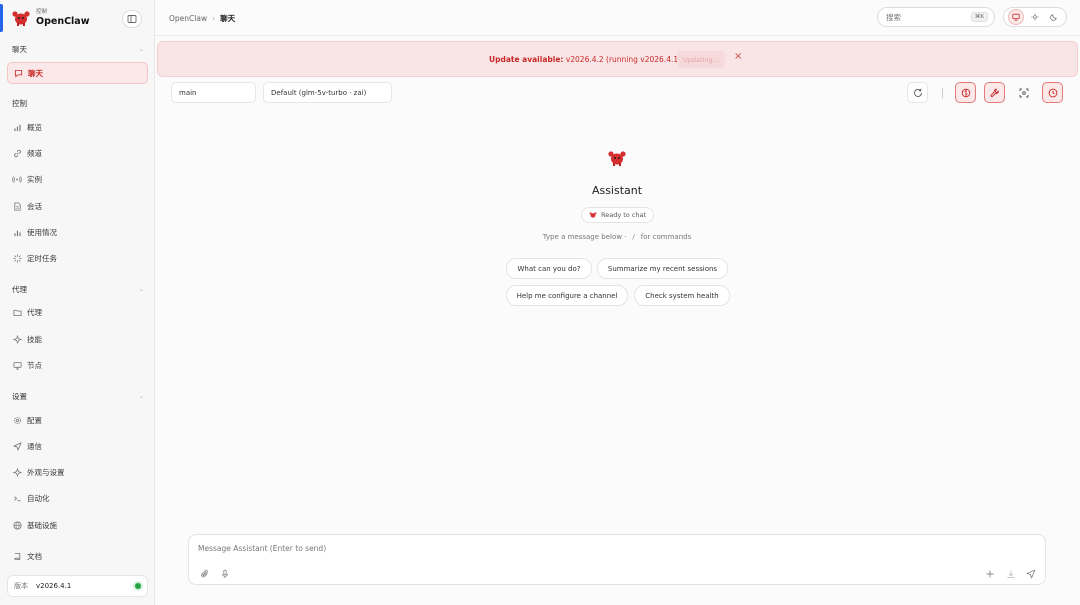  I want to click on sidebar-item-label: 聊天, so click(35, 73).